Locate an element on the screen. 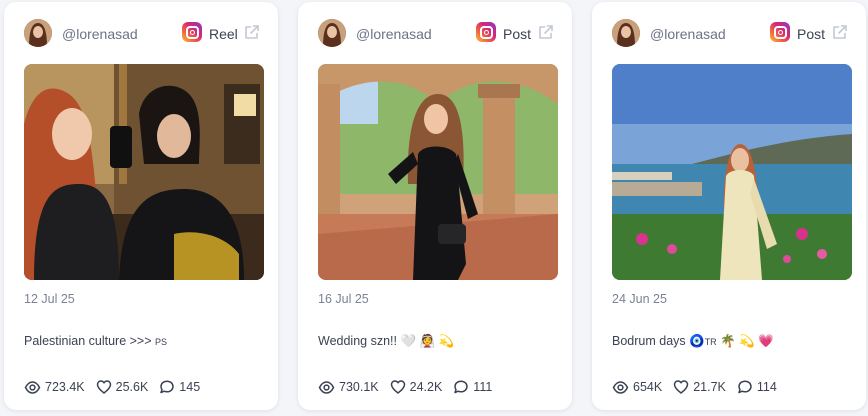  likes-stat: 25.6K is located at coordinates (122, 387).